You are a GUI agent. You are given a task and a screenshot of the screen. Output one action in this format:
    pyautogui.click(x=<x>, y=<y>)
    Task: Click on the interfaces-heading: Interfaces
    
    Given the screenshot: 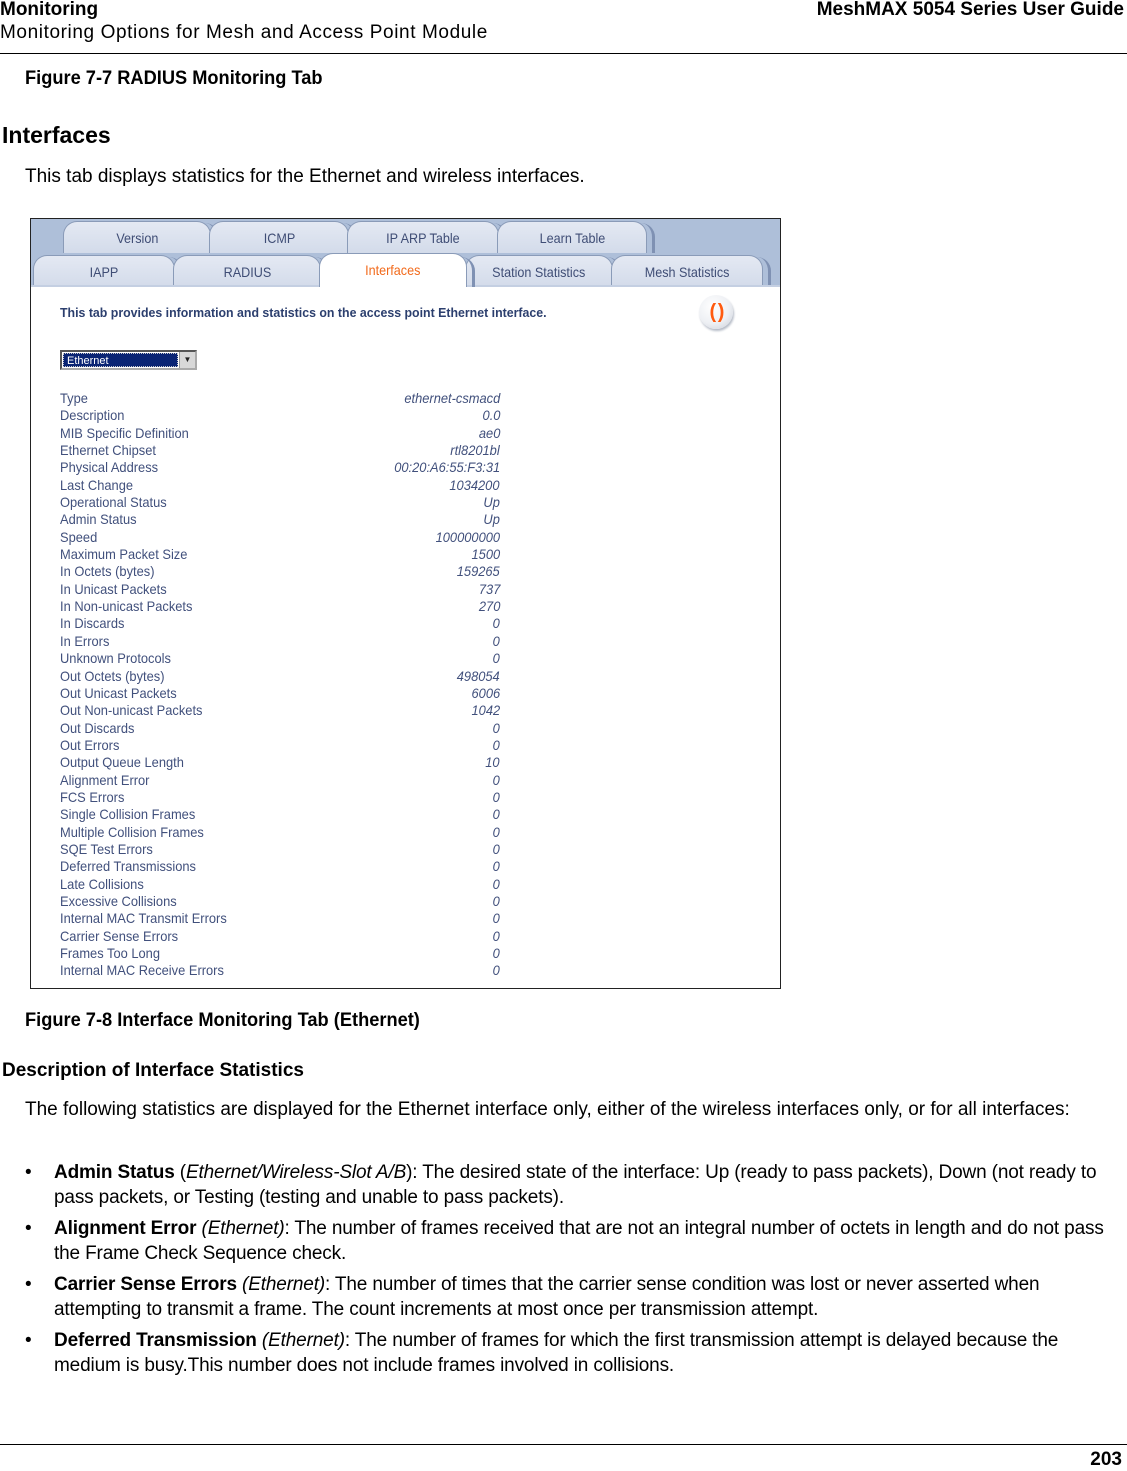 What is the action you would take?
    pyautogui.click(x=56, y=135)
    